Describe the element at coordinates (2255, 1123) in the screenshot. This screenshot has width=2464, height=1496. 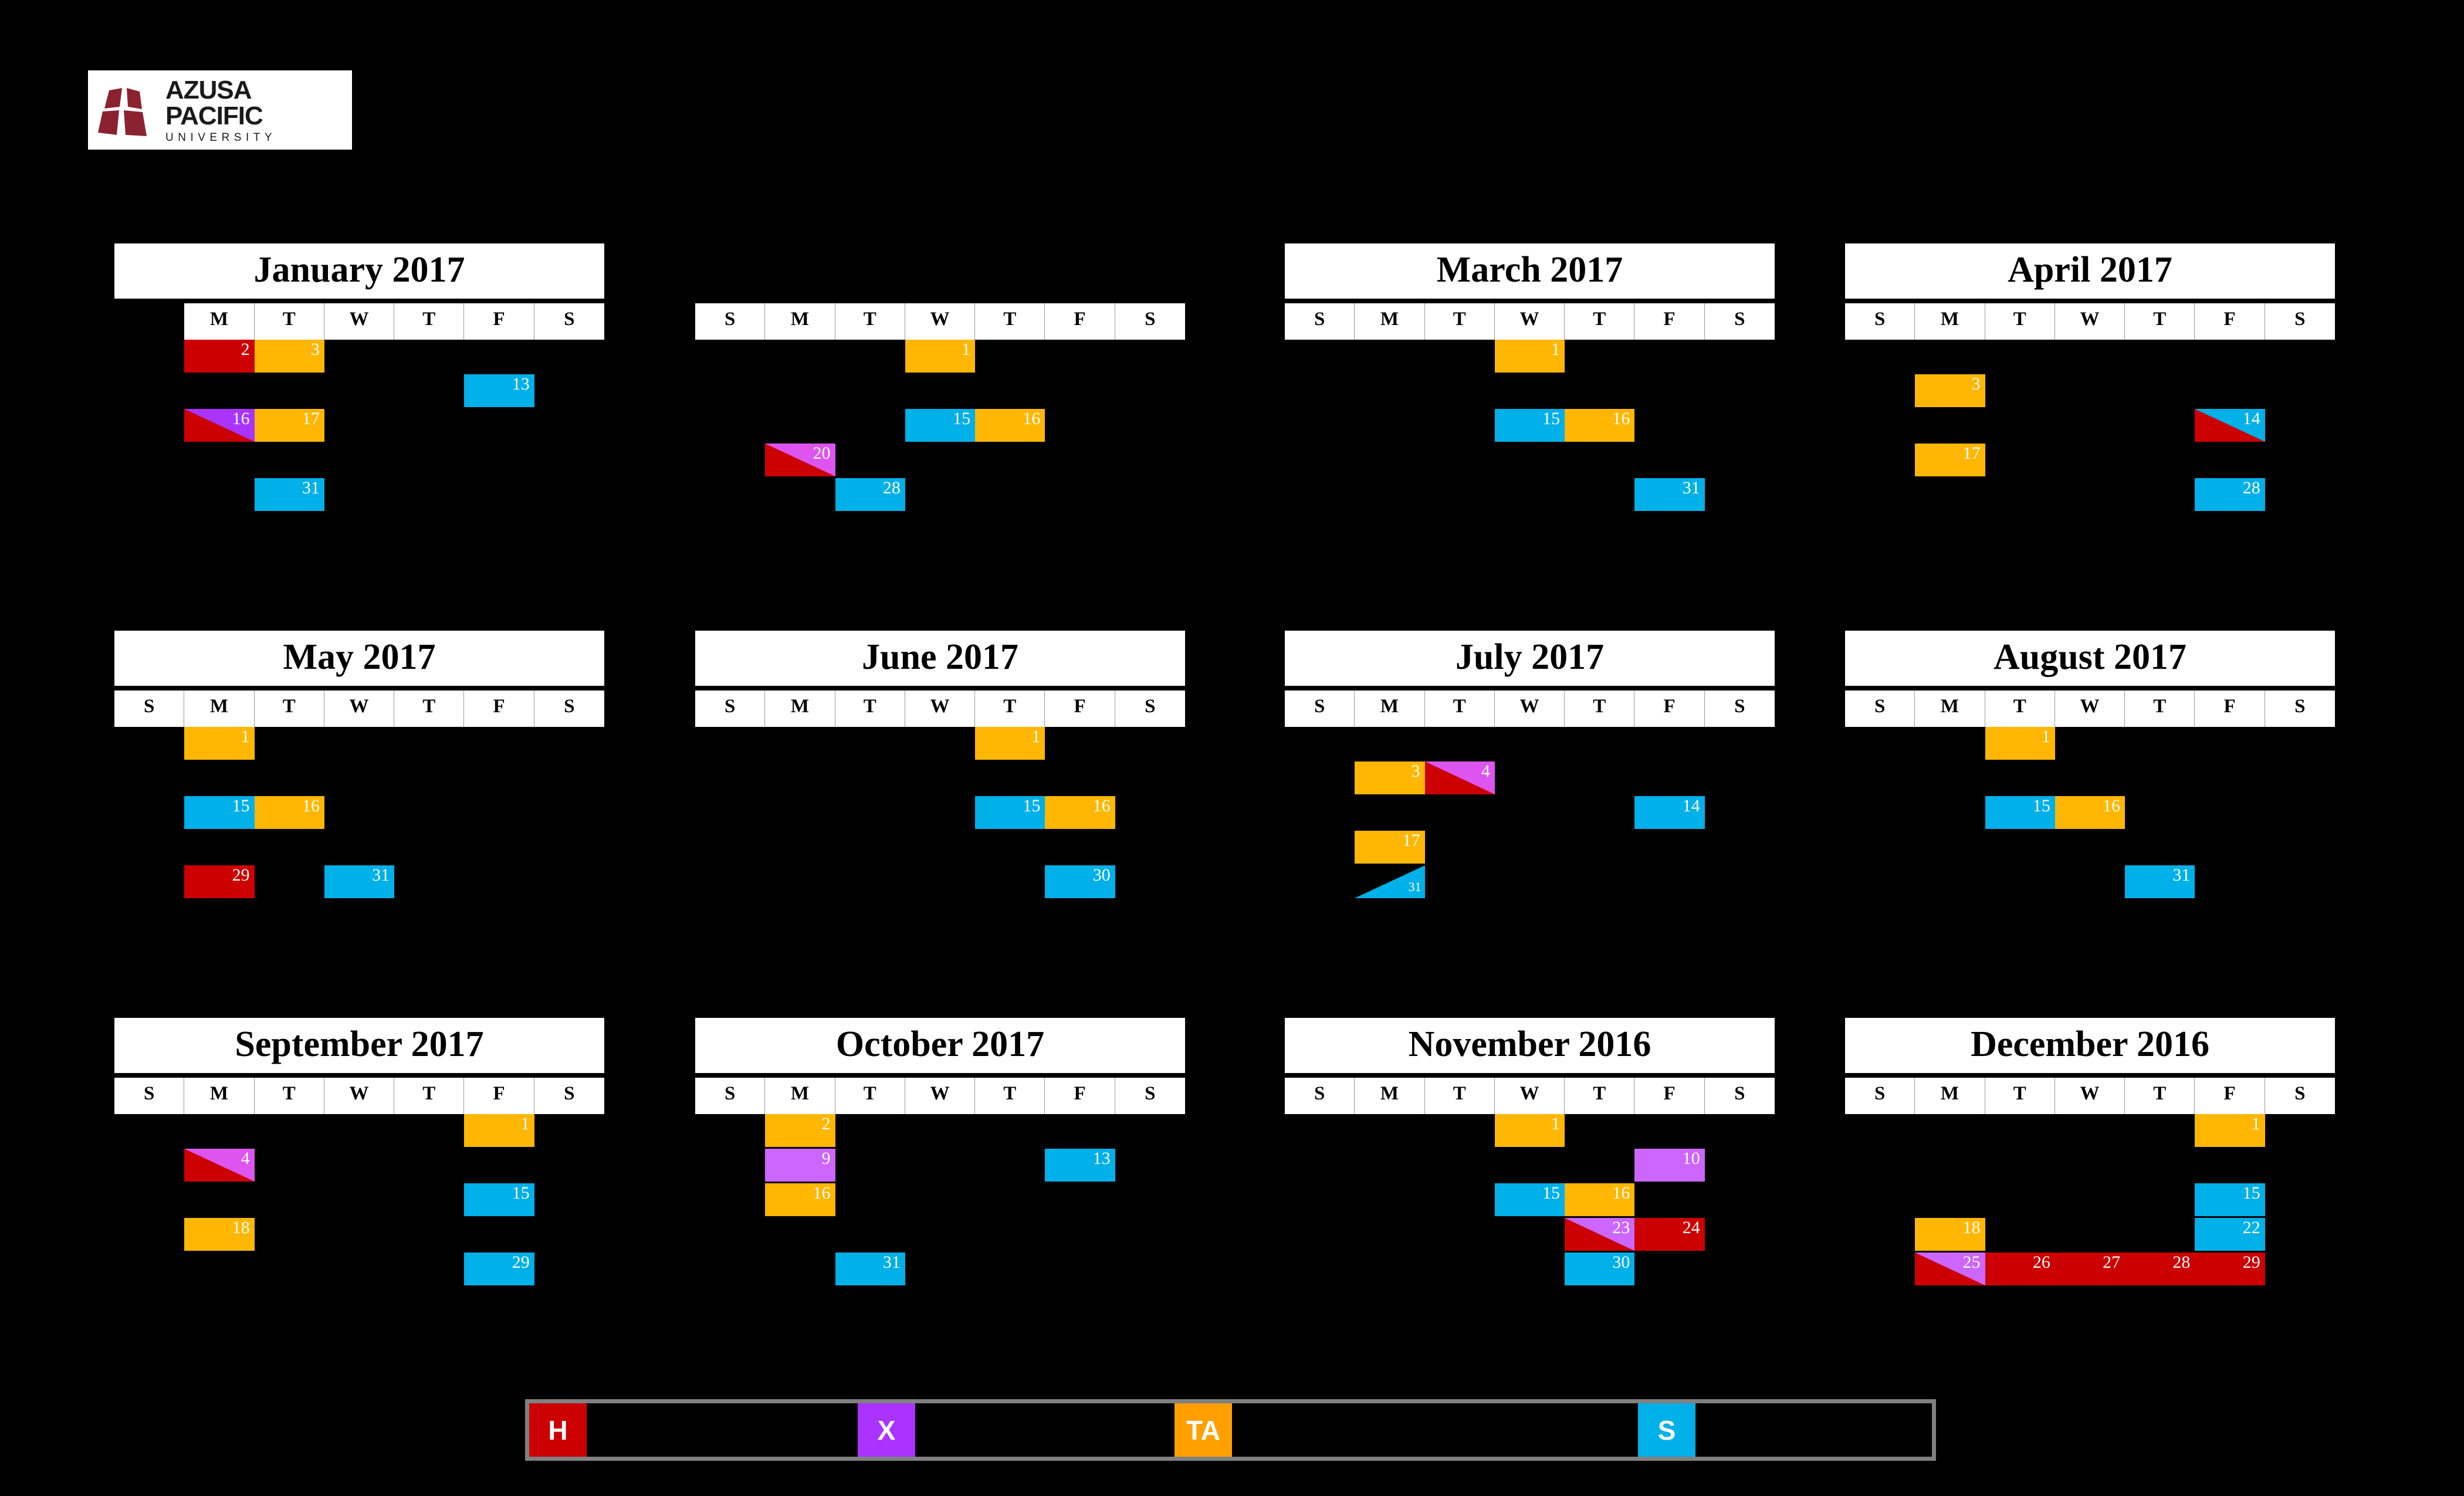
I see `day-number: 1` at that location.